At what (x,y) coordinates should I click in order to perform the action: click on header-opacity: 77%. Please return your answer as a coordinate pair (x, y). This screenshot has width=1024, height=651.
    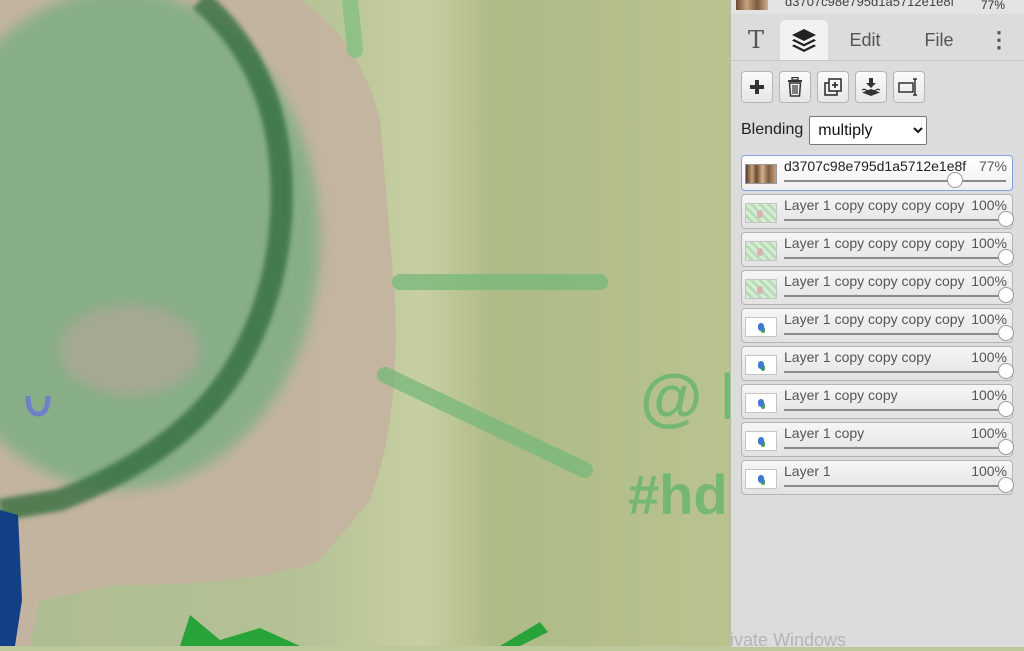
    Looking at the image, I should click on (992, 6).